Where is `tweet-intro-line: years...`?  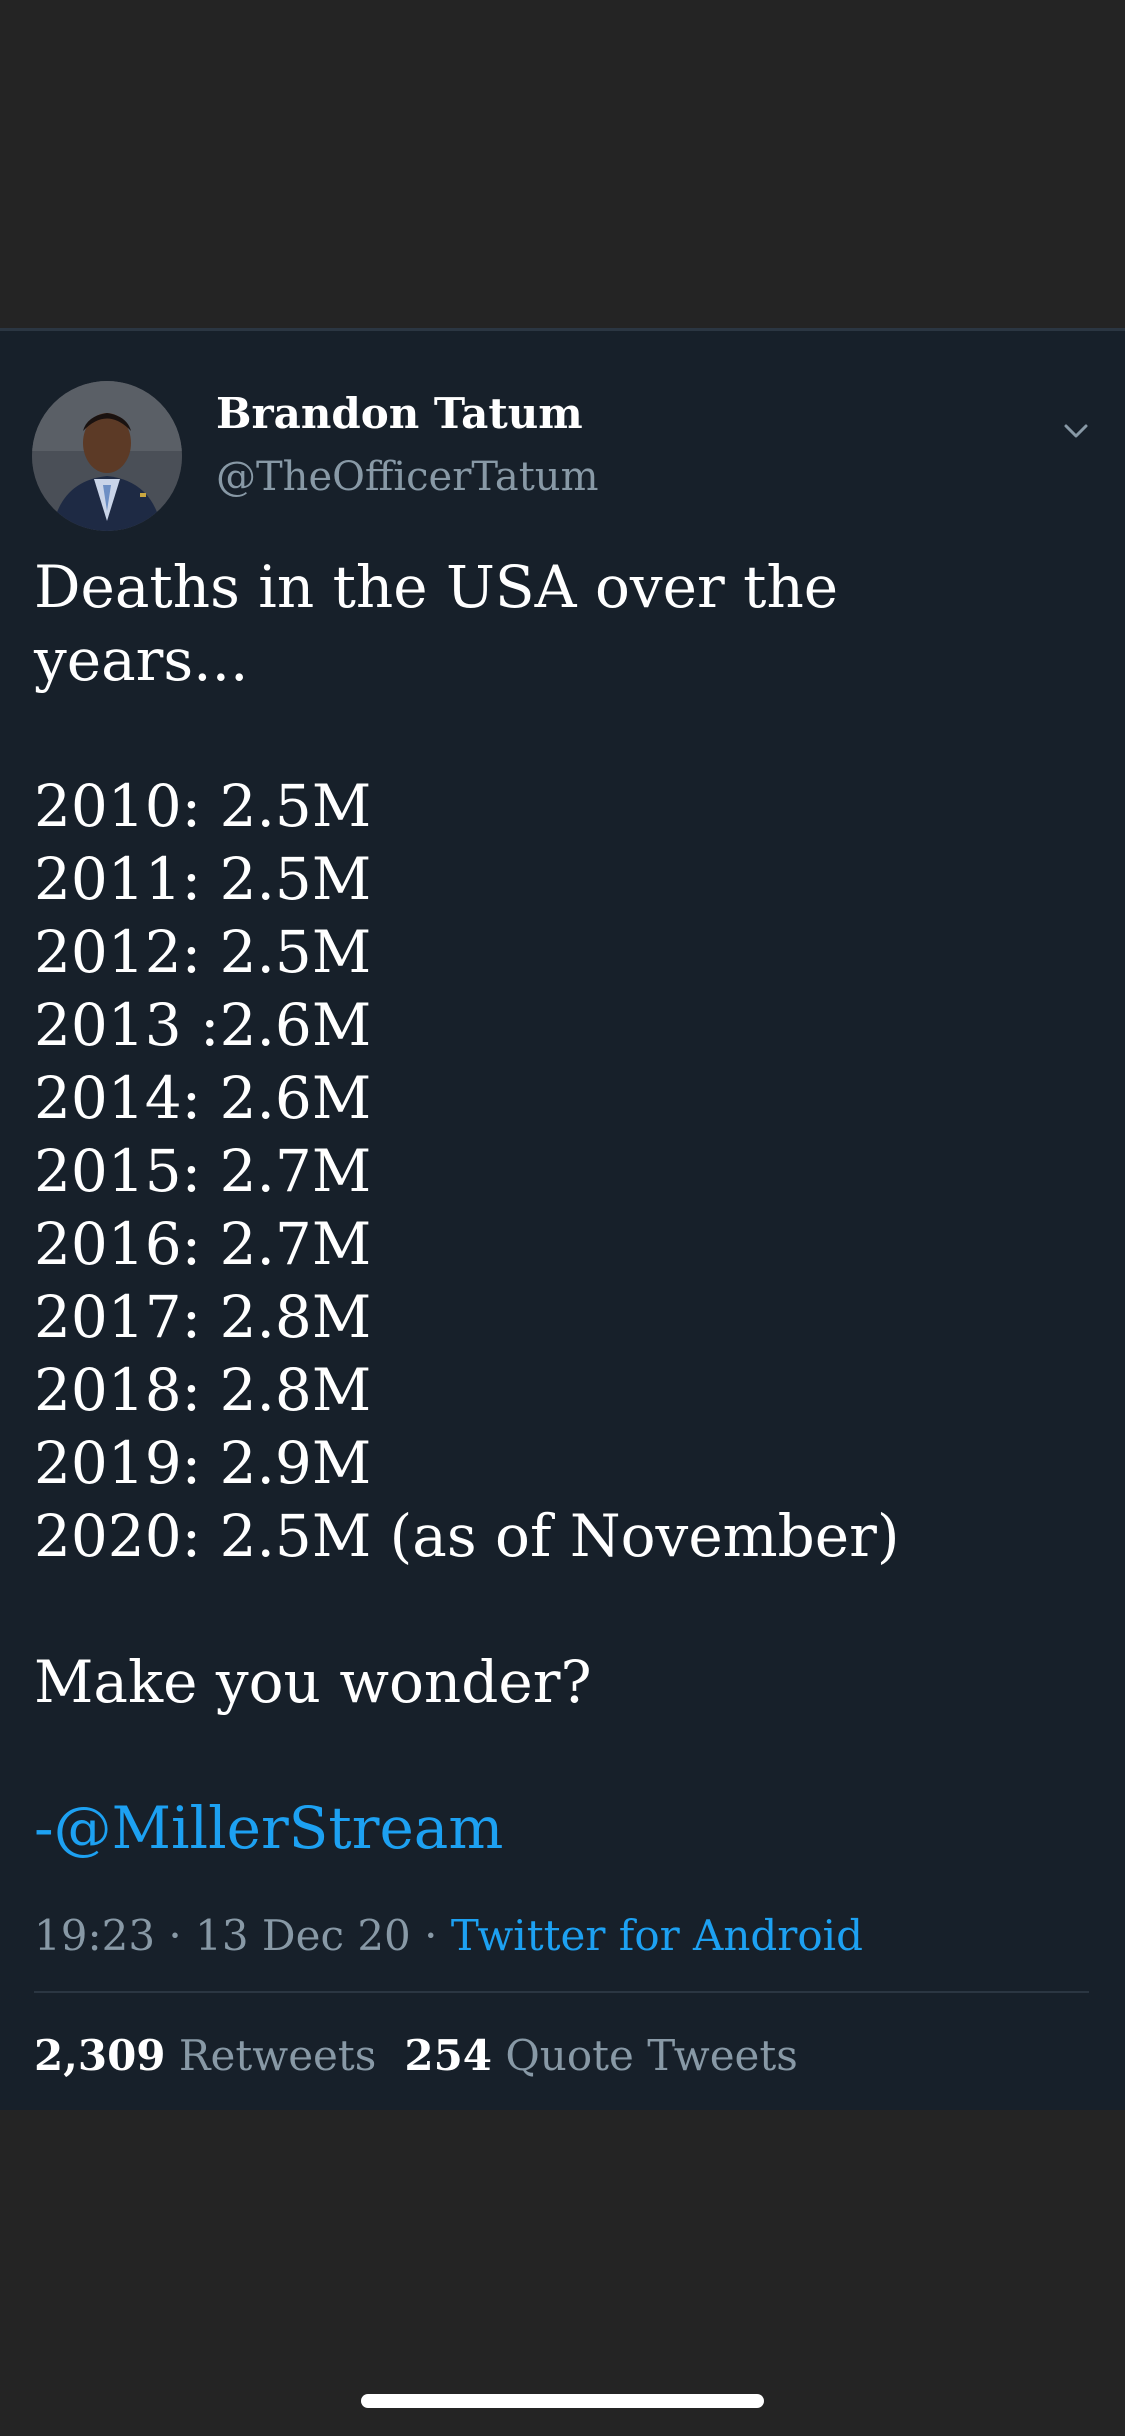
tweet-intro-line: years... is located at coordinates (141, 660).